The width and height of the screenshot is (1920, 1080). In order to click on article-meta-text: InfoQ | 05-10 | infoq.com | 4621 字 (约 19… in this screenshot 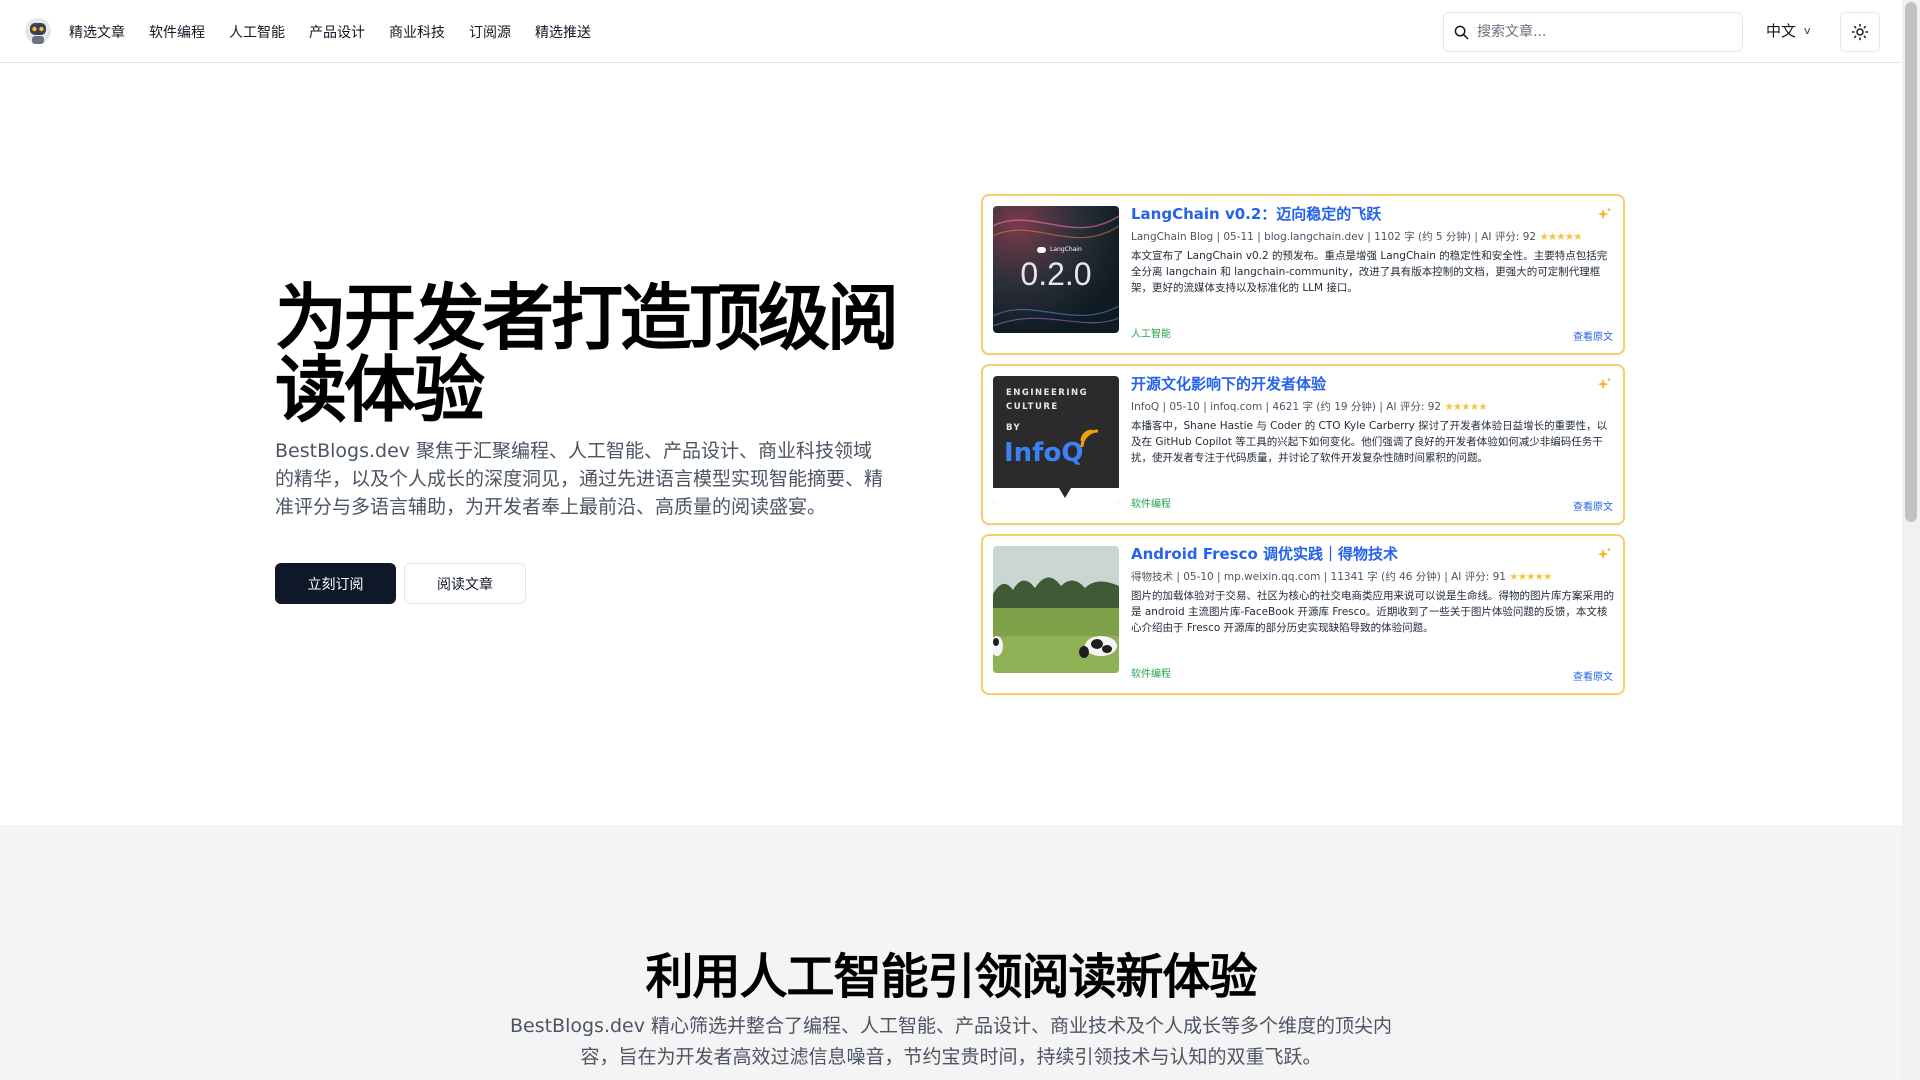, I will do `click(1286, 407)`.